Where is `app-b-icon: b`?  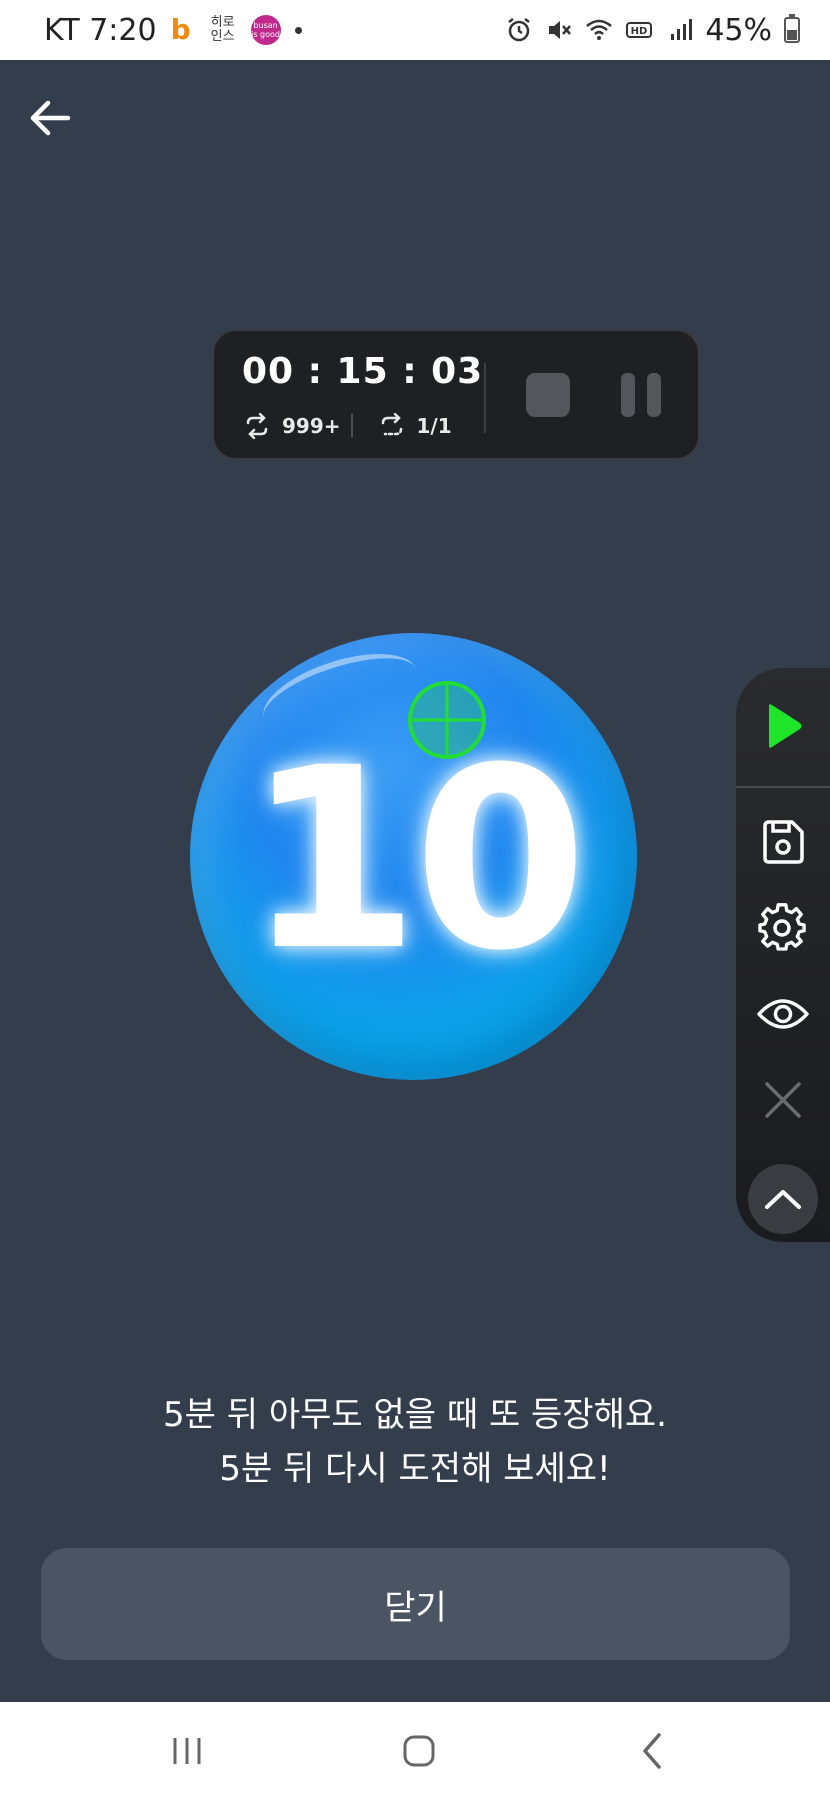
app-b-icon: b is located at coordinates (180, 29).